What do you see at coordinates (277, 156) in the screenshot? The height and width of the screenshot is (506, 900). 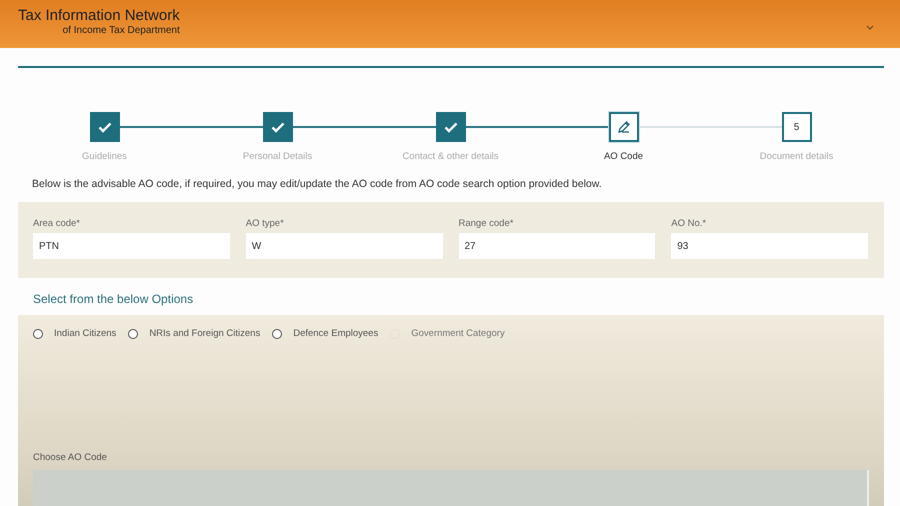 I see `step-label: Personal Details` at bounding box center [277, 156].